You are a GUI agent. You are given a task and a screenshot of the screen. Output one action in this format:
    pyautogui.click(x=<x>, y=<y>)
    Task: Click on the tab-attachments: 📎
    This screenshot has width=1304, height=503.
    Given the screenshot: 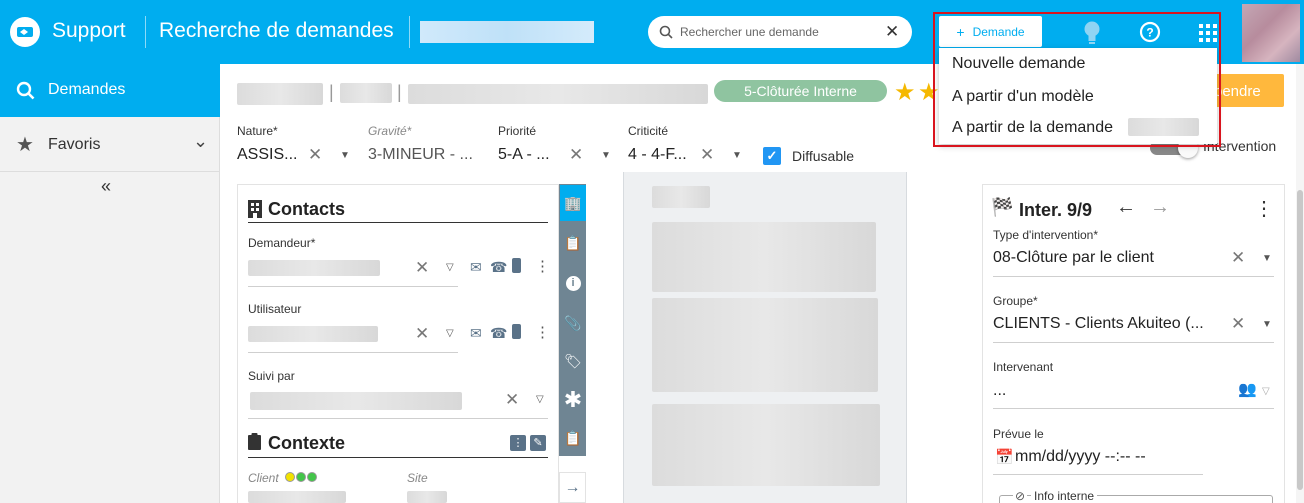 What is the action you would take?
    pyautogui.click(x=573, y=323)
    